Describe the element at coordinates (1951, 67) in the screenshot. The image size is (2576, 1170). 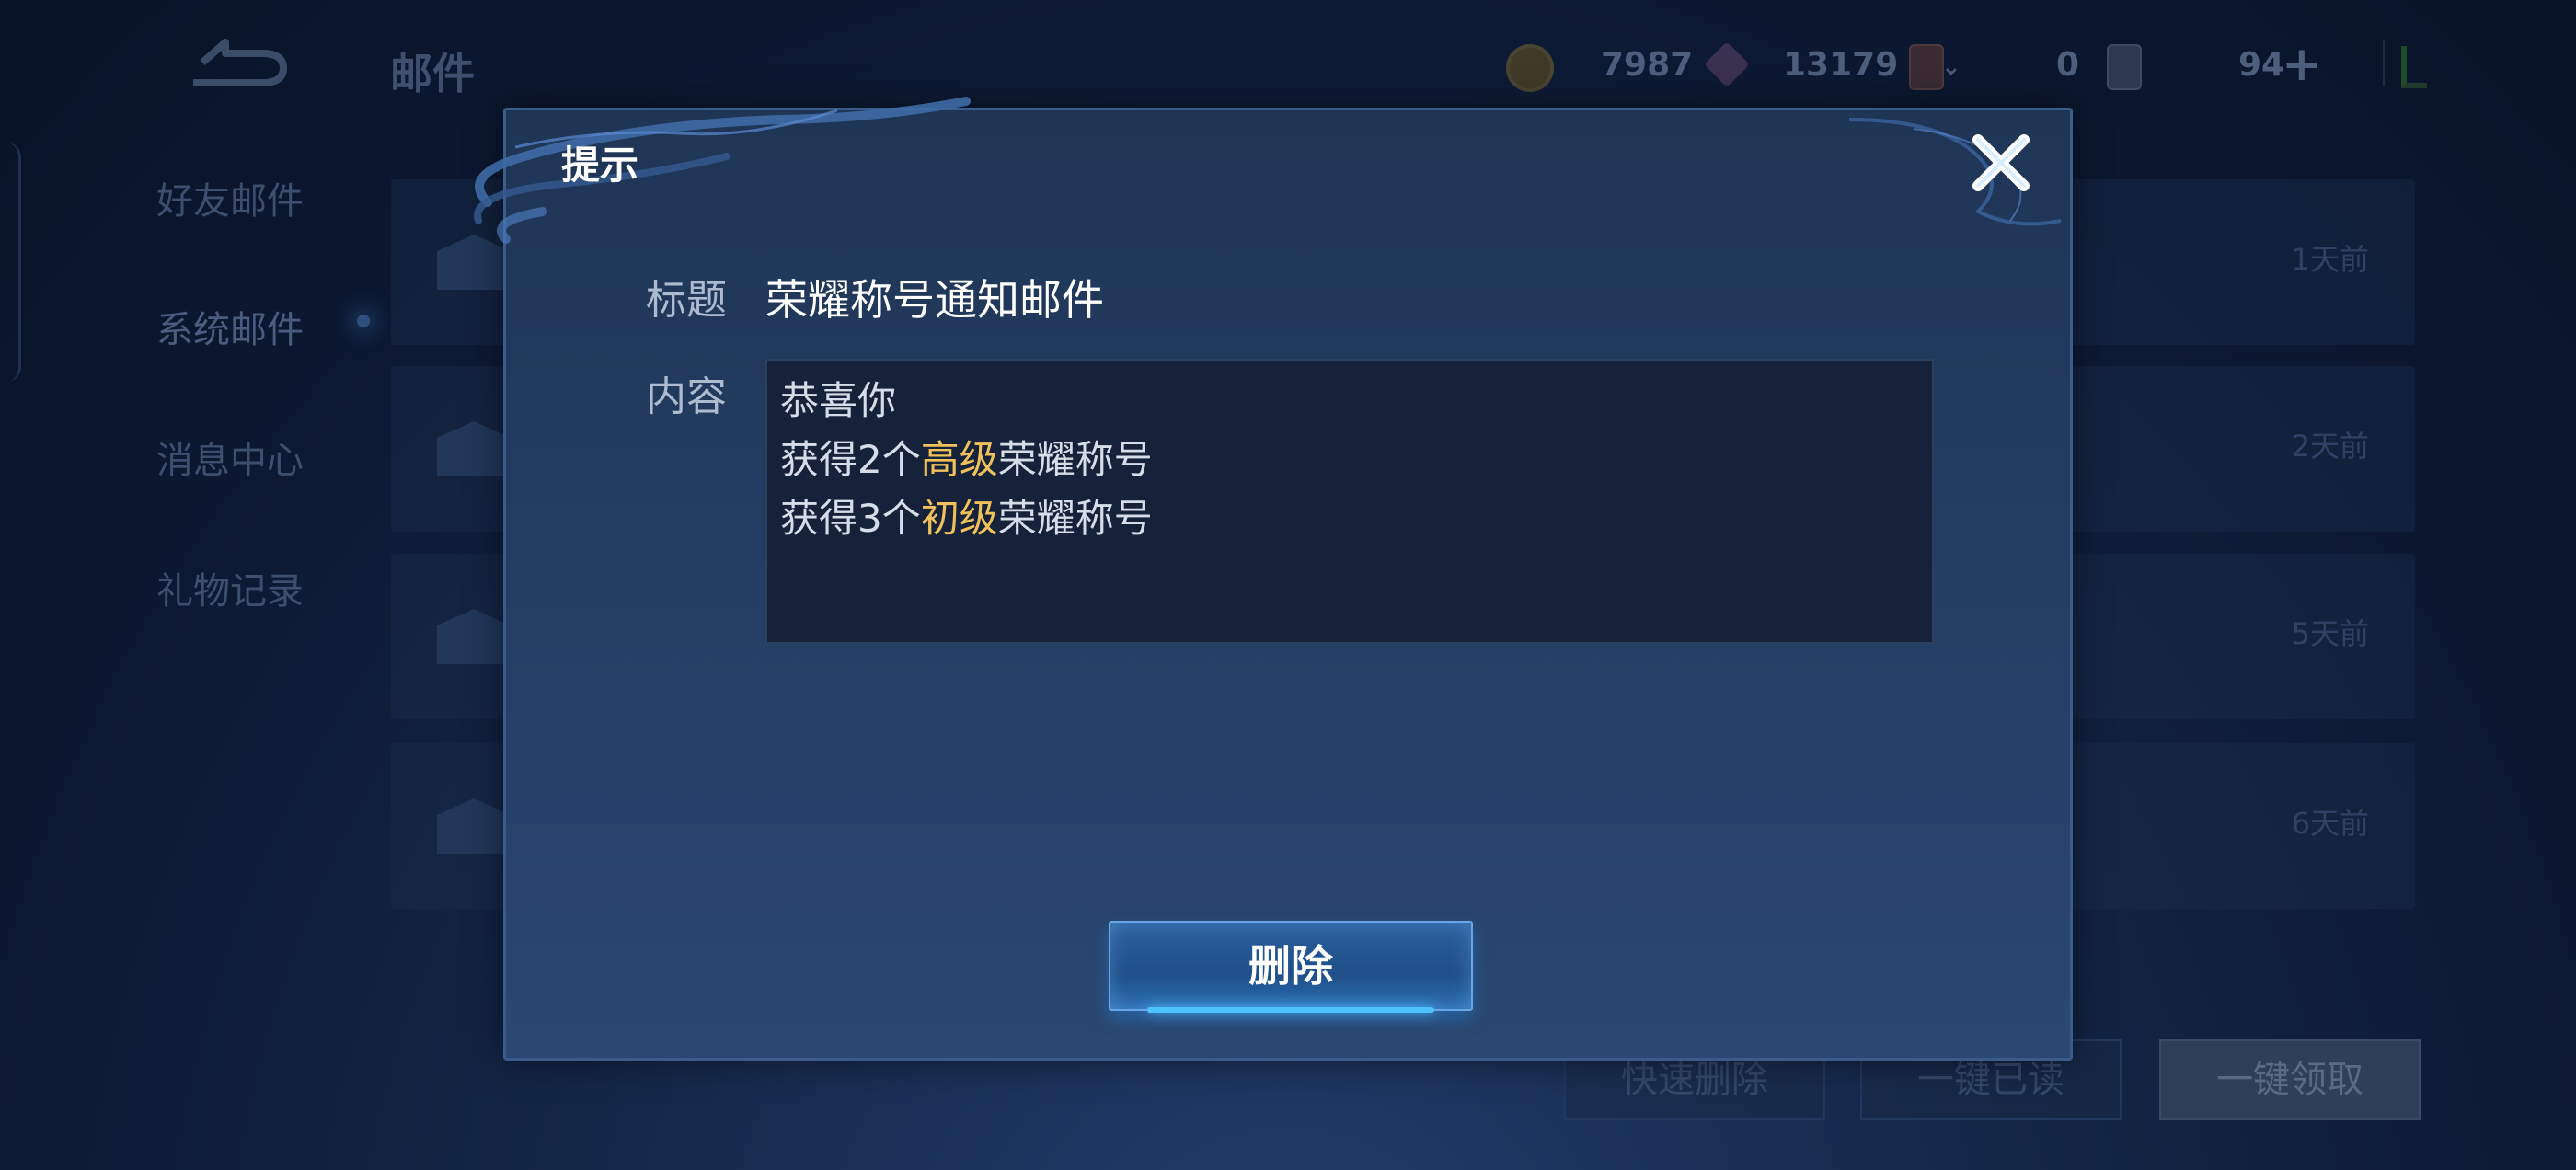
I see `chevron-down-icon: ⌄` at that location.